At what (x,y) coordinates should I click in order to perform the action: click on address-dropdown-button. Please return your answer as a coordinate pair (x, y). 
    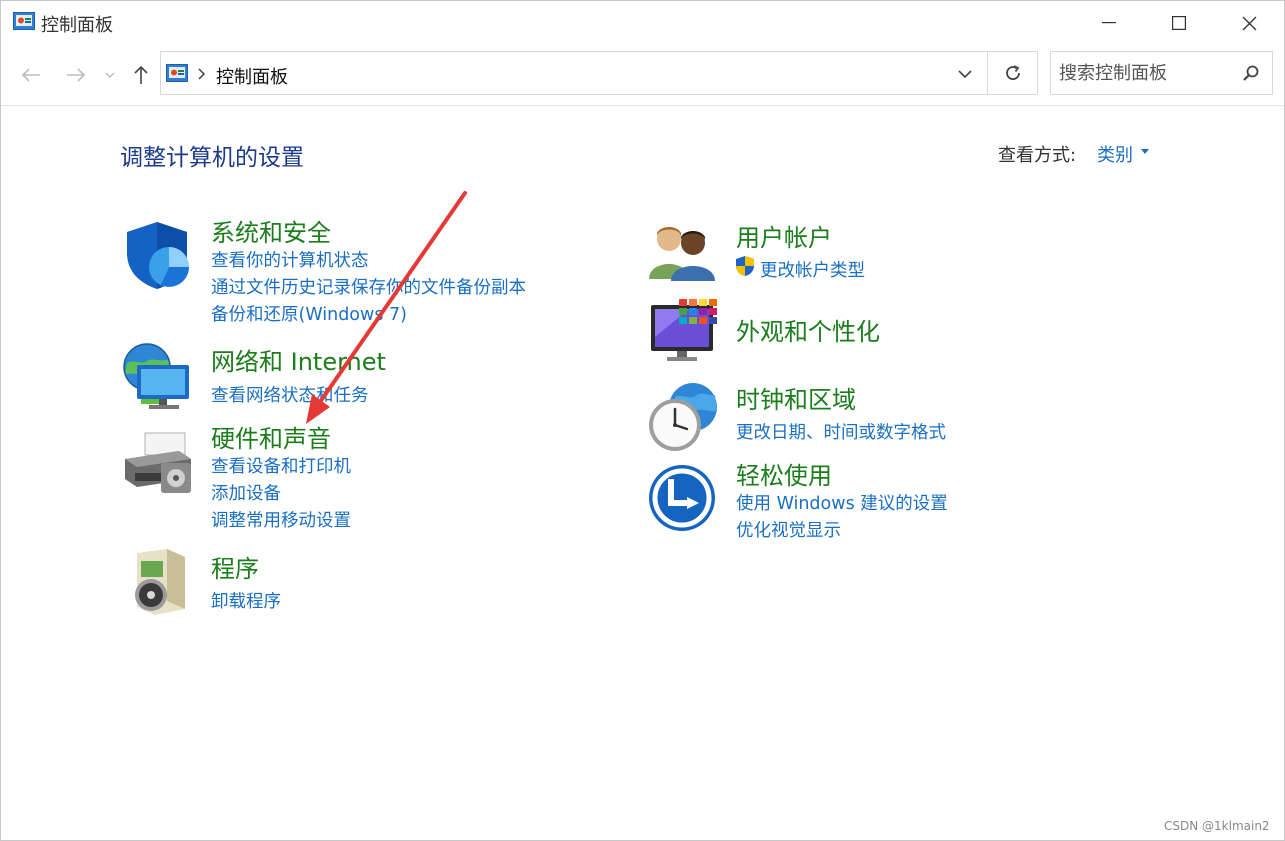
    Looking at the image, I should click on (965, 74).